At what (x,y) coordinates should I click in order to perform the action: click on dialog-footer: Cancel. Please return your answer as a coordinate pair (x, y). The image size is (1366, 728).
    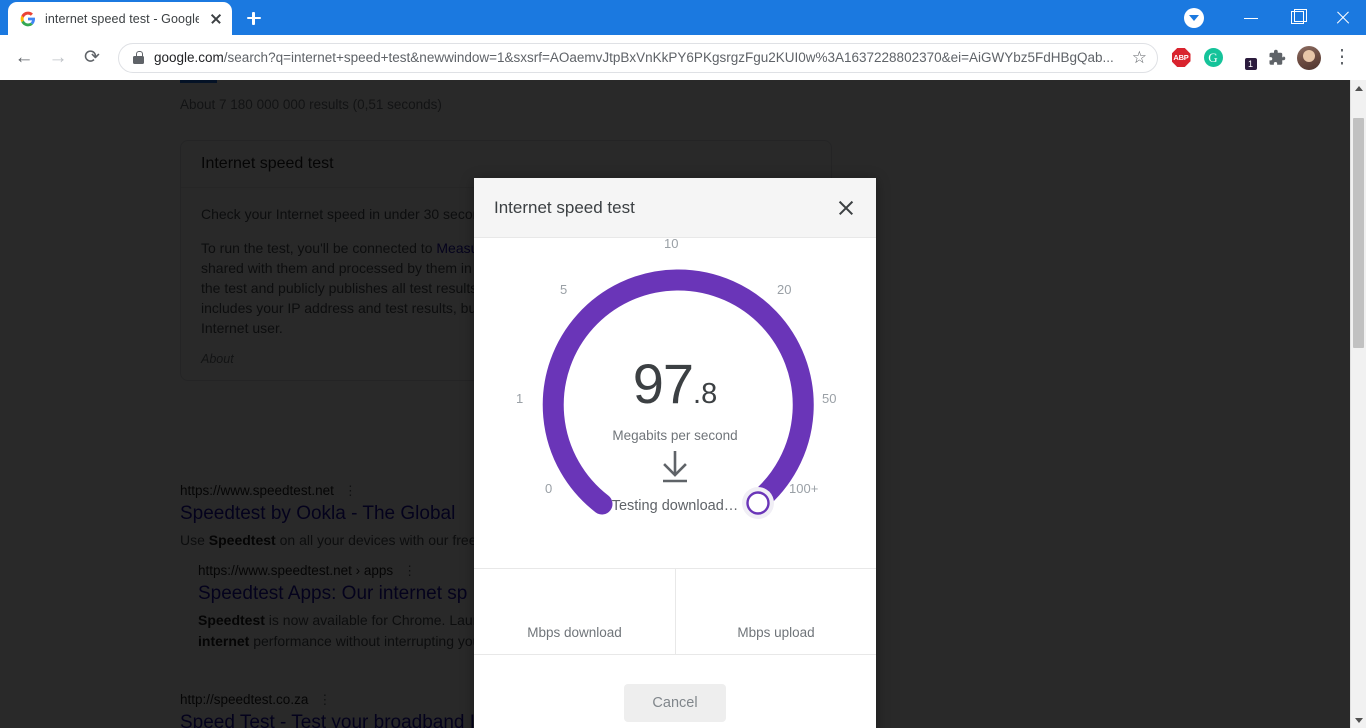
    Looking at the image, I should click on (675, 691).